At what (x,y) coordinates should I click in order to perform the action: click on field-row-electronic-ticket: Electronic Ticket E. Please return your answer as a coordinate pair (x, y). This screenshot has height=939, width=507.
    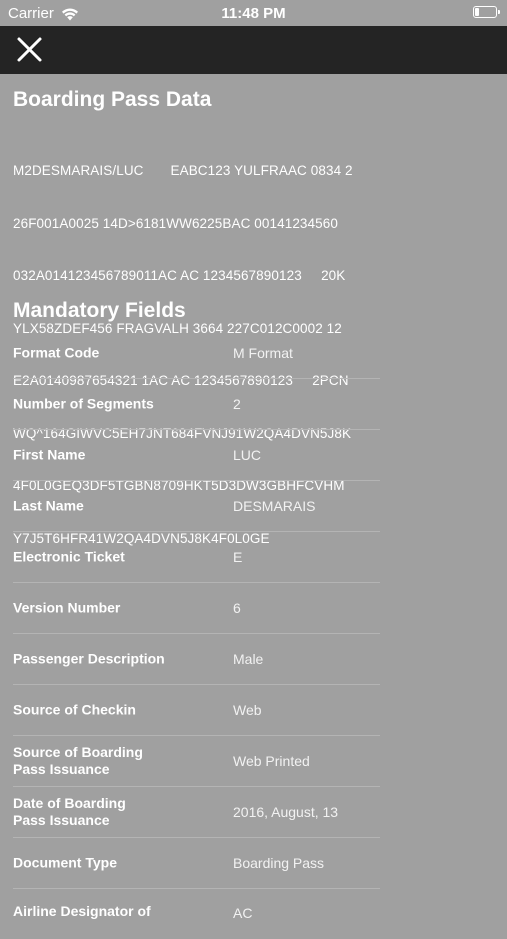
    Looking at the image, I should click on (196, 557).